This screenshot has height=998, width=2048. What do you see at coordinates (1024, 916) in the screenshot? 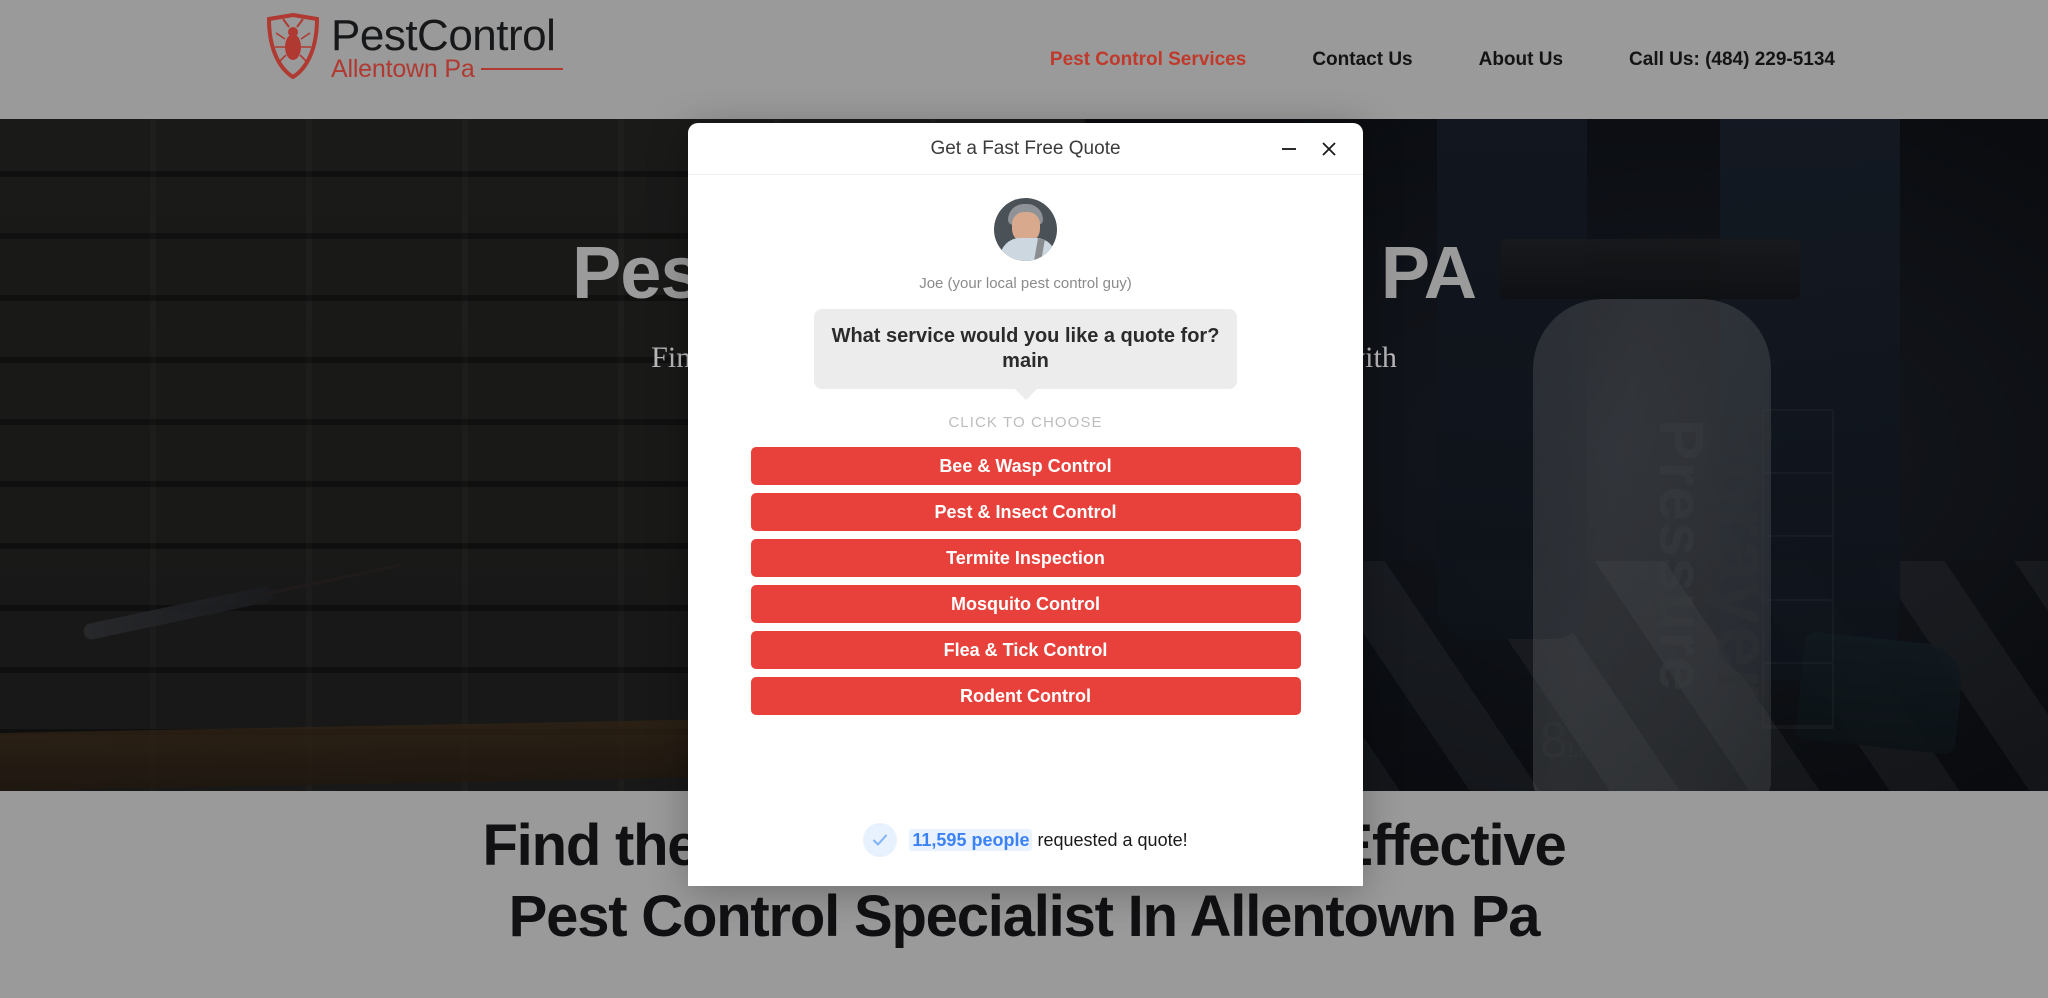
I see `bottom-headline-line-2: Pest Control Specialist In Allentown Pa` at bounding box center [1024, 916].